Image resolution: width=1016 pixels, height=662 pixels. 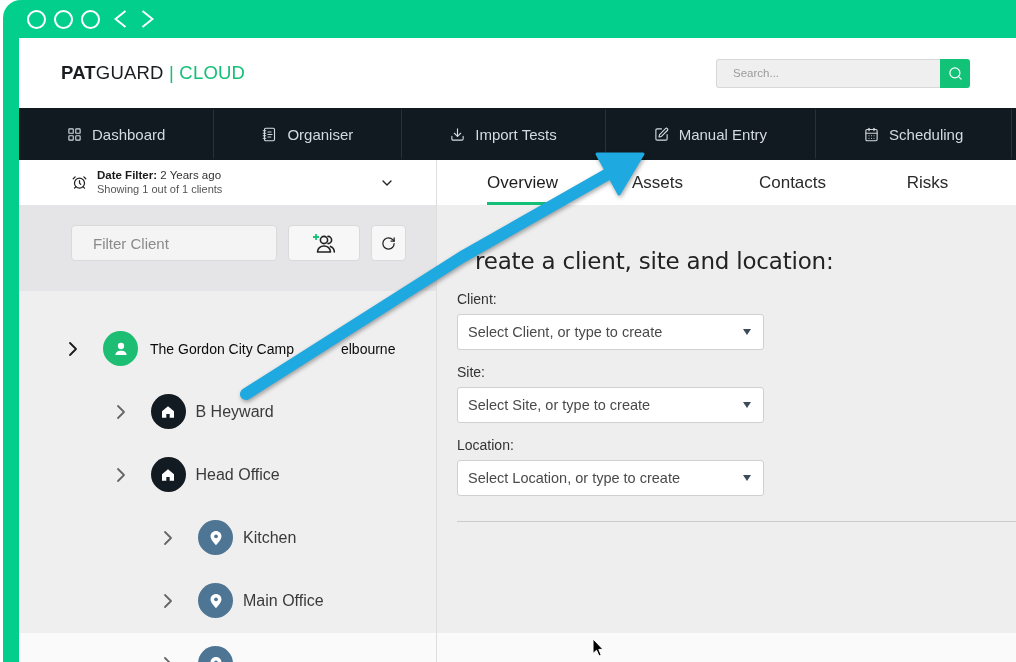 I want to click on tree-item: B Heyward, so click(x=234, y=411).